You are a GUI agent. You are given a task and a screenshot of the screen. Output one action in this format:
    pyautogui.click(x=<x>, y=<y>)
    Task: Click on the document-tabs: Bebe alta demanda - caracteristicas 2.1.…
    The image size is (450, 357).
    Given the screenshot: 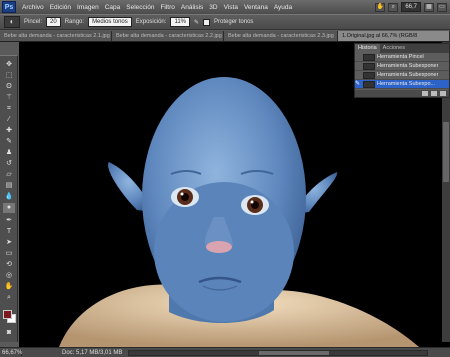 What is the action you would take?
    pyautogui.click(x=225, y=36)
    